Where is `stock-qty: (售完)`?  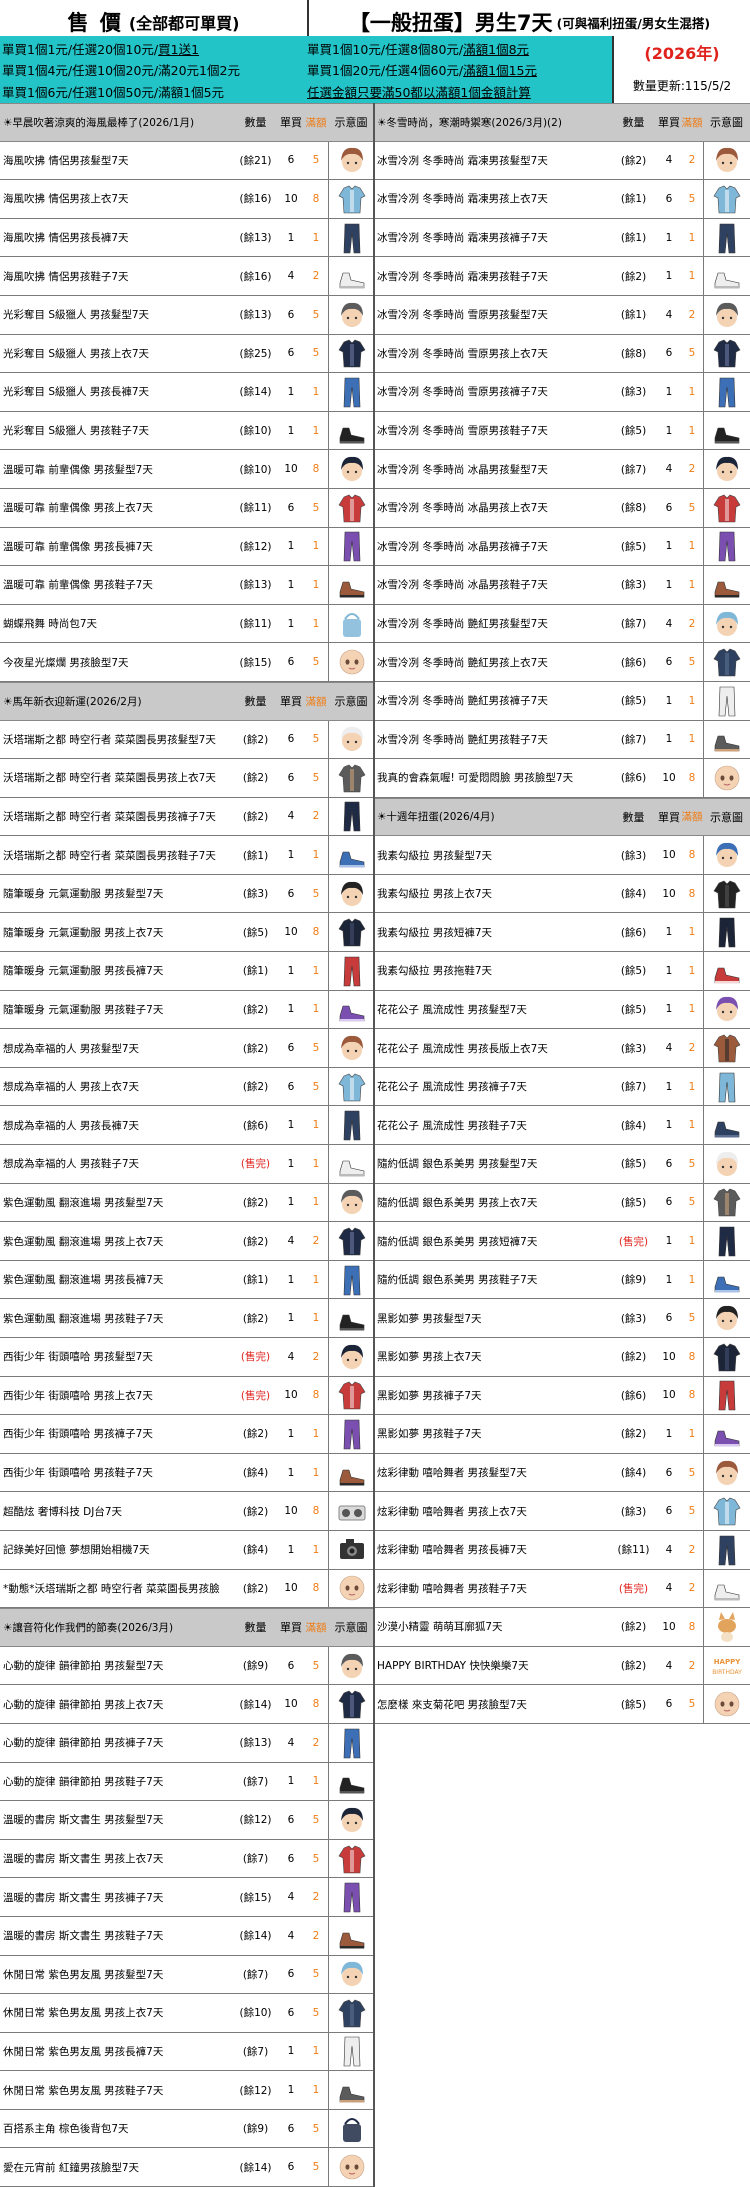 stock-qty: (售完) is located at coordinates (633, 1588).